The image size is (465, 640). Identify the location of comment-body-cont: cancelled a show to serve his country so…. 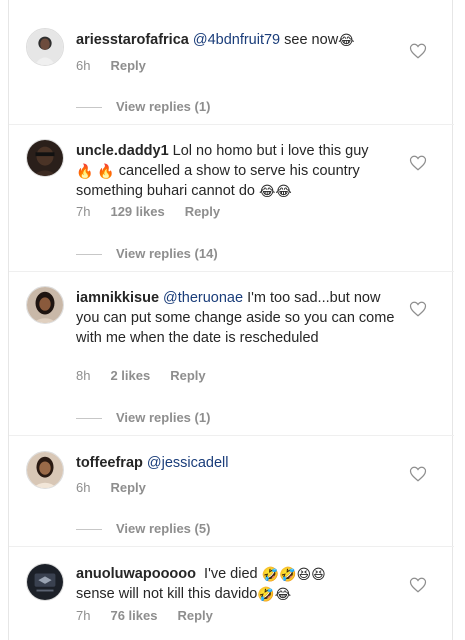
(218, 181).